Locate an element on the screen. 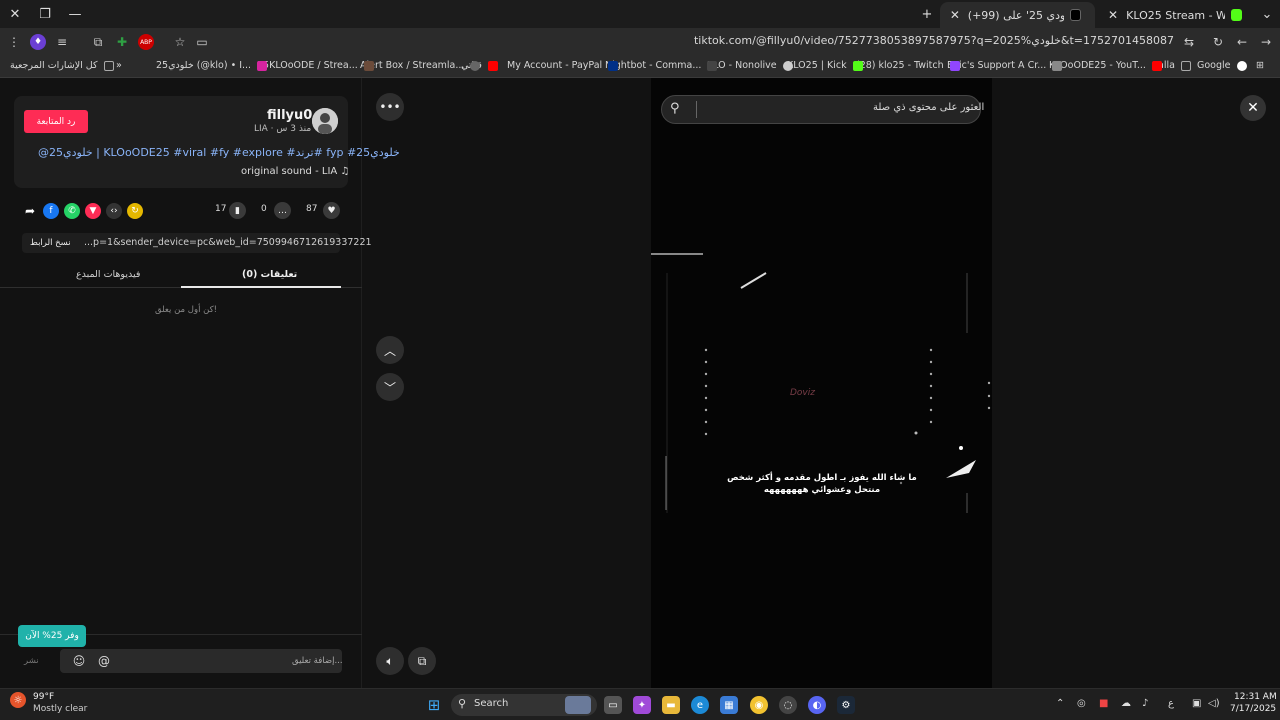 Image resolution: width=1280 pixels, height=720 pixels. profile-icon: ♦ is located at coordinates (38, 42).